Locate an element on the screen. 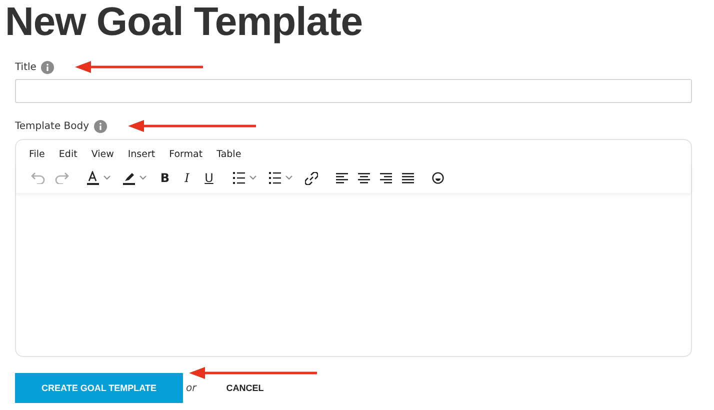 The image size is (714, 410). cancel-link: CANCEL is located at coordinates (245, 388).